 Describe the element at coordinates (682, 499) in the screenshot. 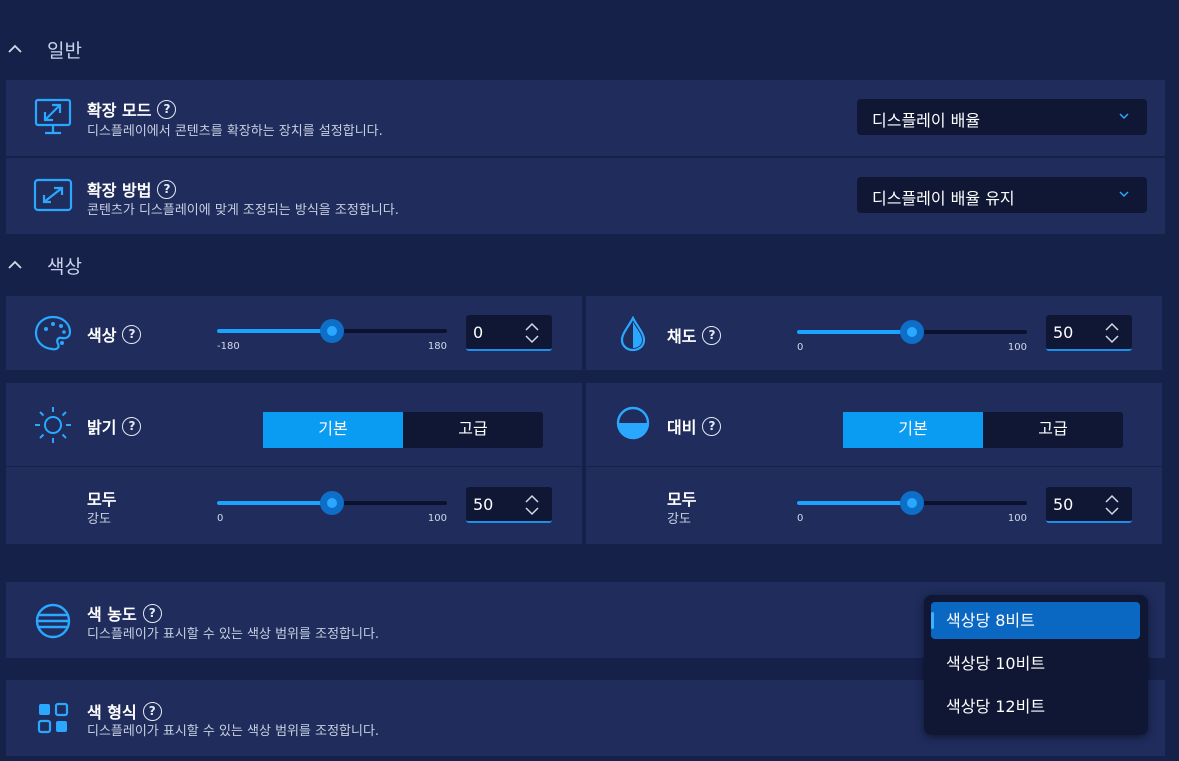

I see `contrast-all-label: 모두` at that location.